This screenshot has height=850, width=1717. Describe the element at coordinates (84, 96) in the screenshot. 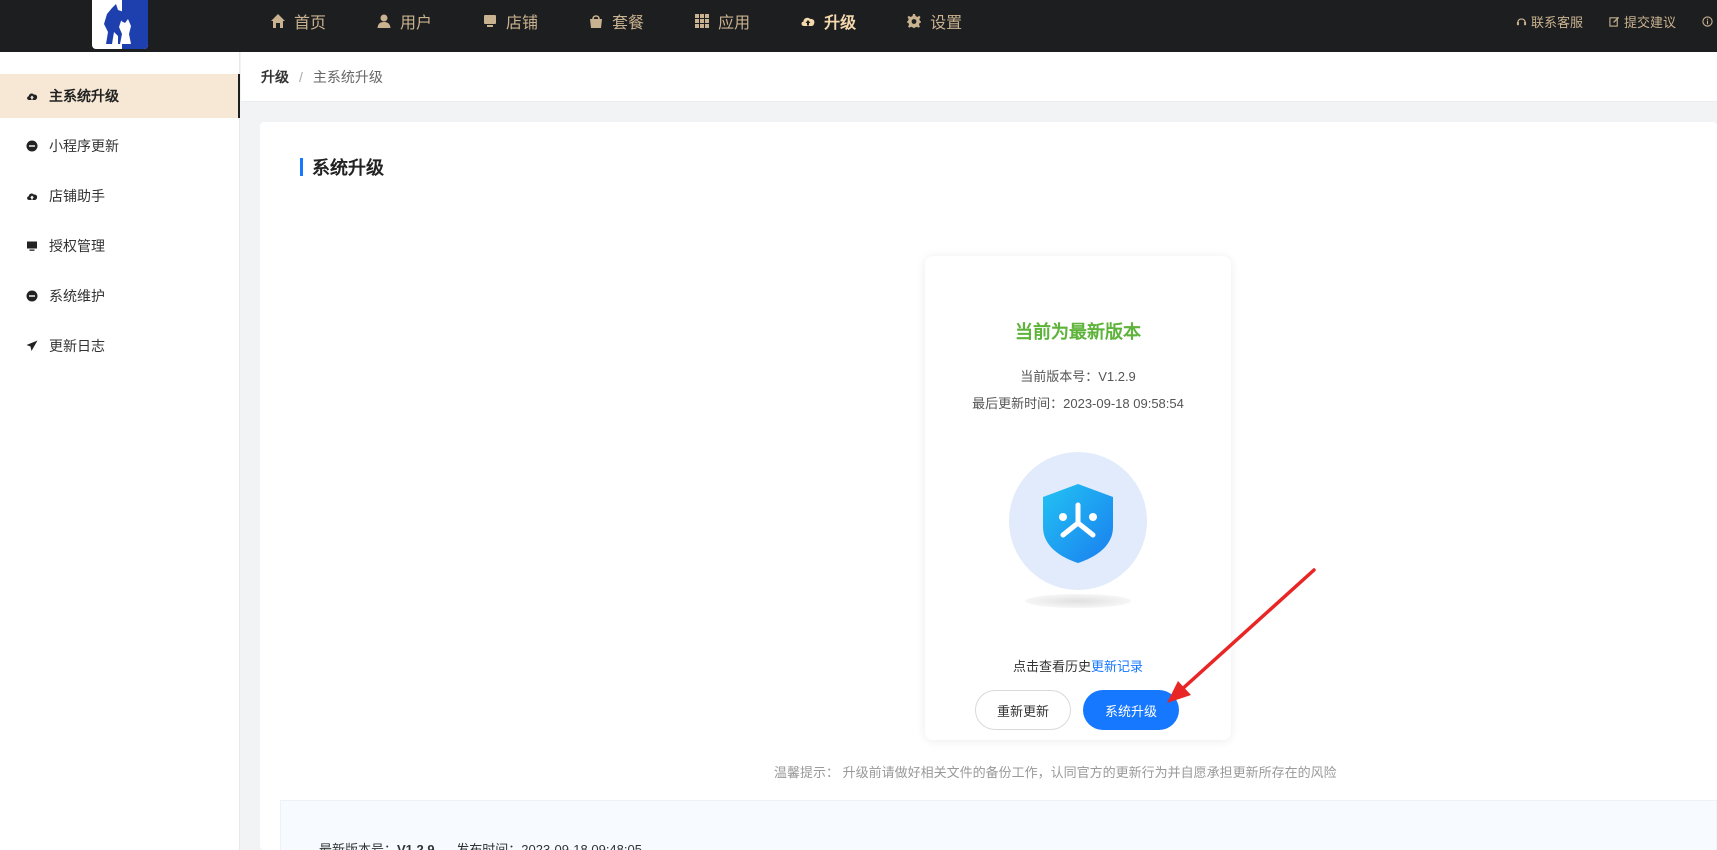

I see `sidebar-item-label: 主系统升级` at that location.